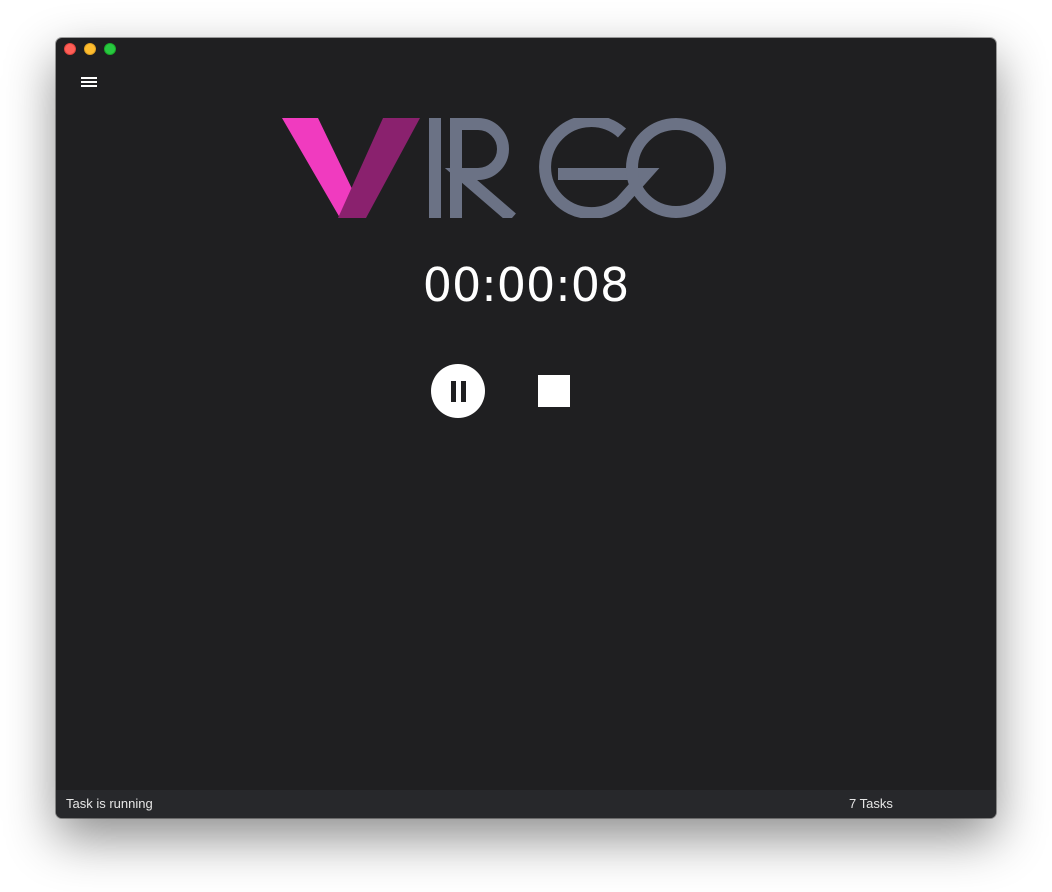 Image resolution: width=1052 pixels, height=892 pixels. What do you see at coordinates (526, 285) in the screenshot?
I see `elapsed-timer: 00:00:08` at bounding box center [526, 285].